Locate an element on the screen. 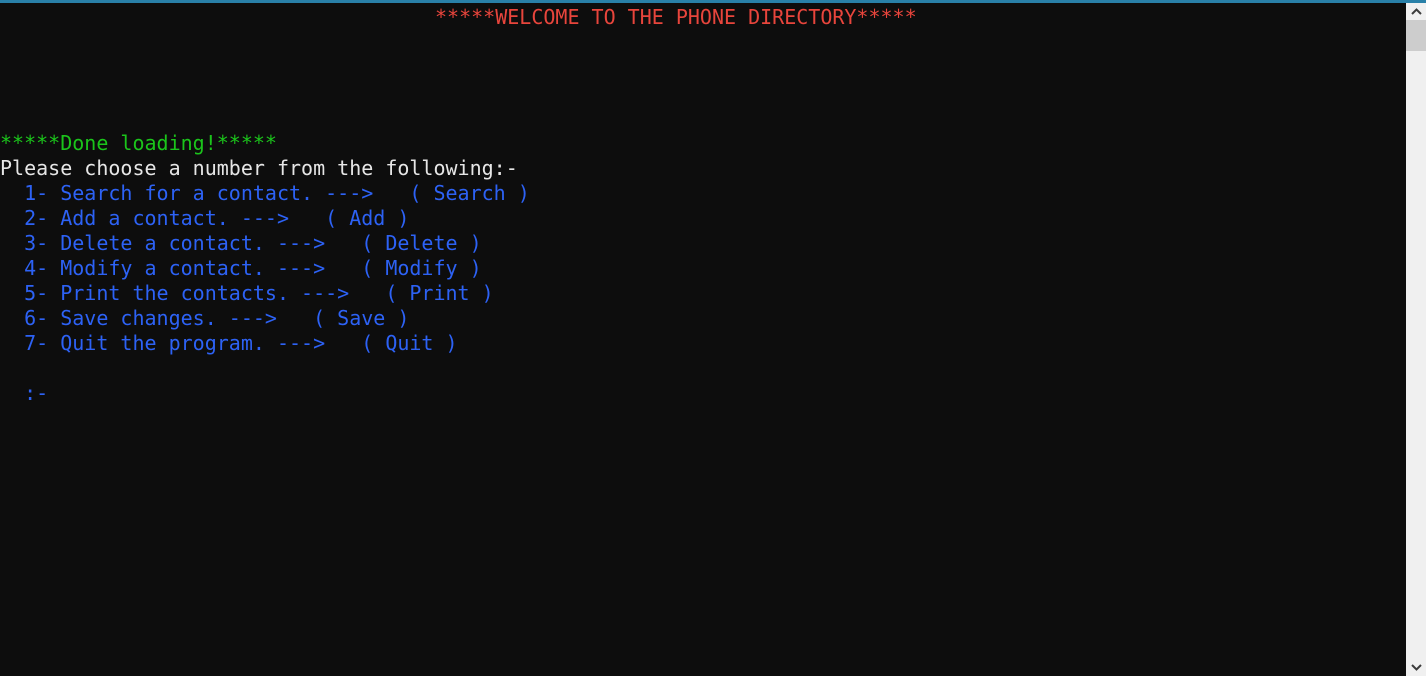 Image resolution: width=1426 pixels, height=676 pixels. vertical-scrollbar is located at coordinates (1416, 339).